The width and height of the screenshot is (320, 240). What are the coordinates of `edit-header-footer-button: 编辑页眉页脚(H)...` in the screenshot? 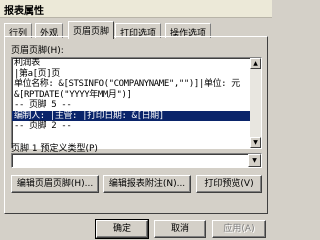 It's located at (55, 184).